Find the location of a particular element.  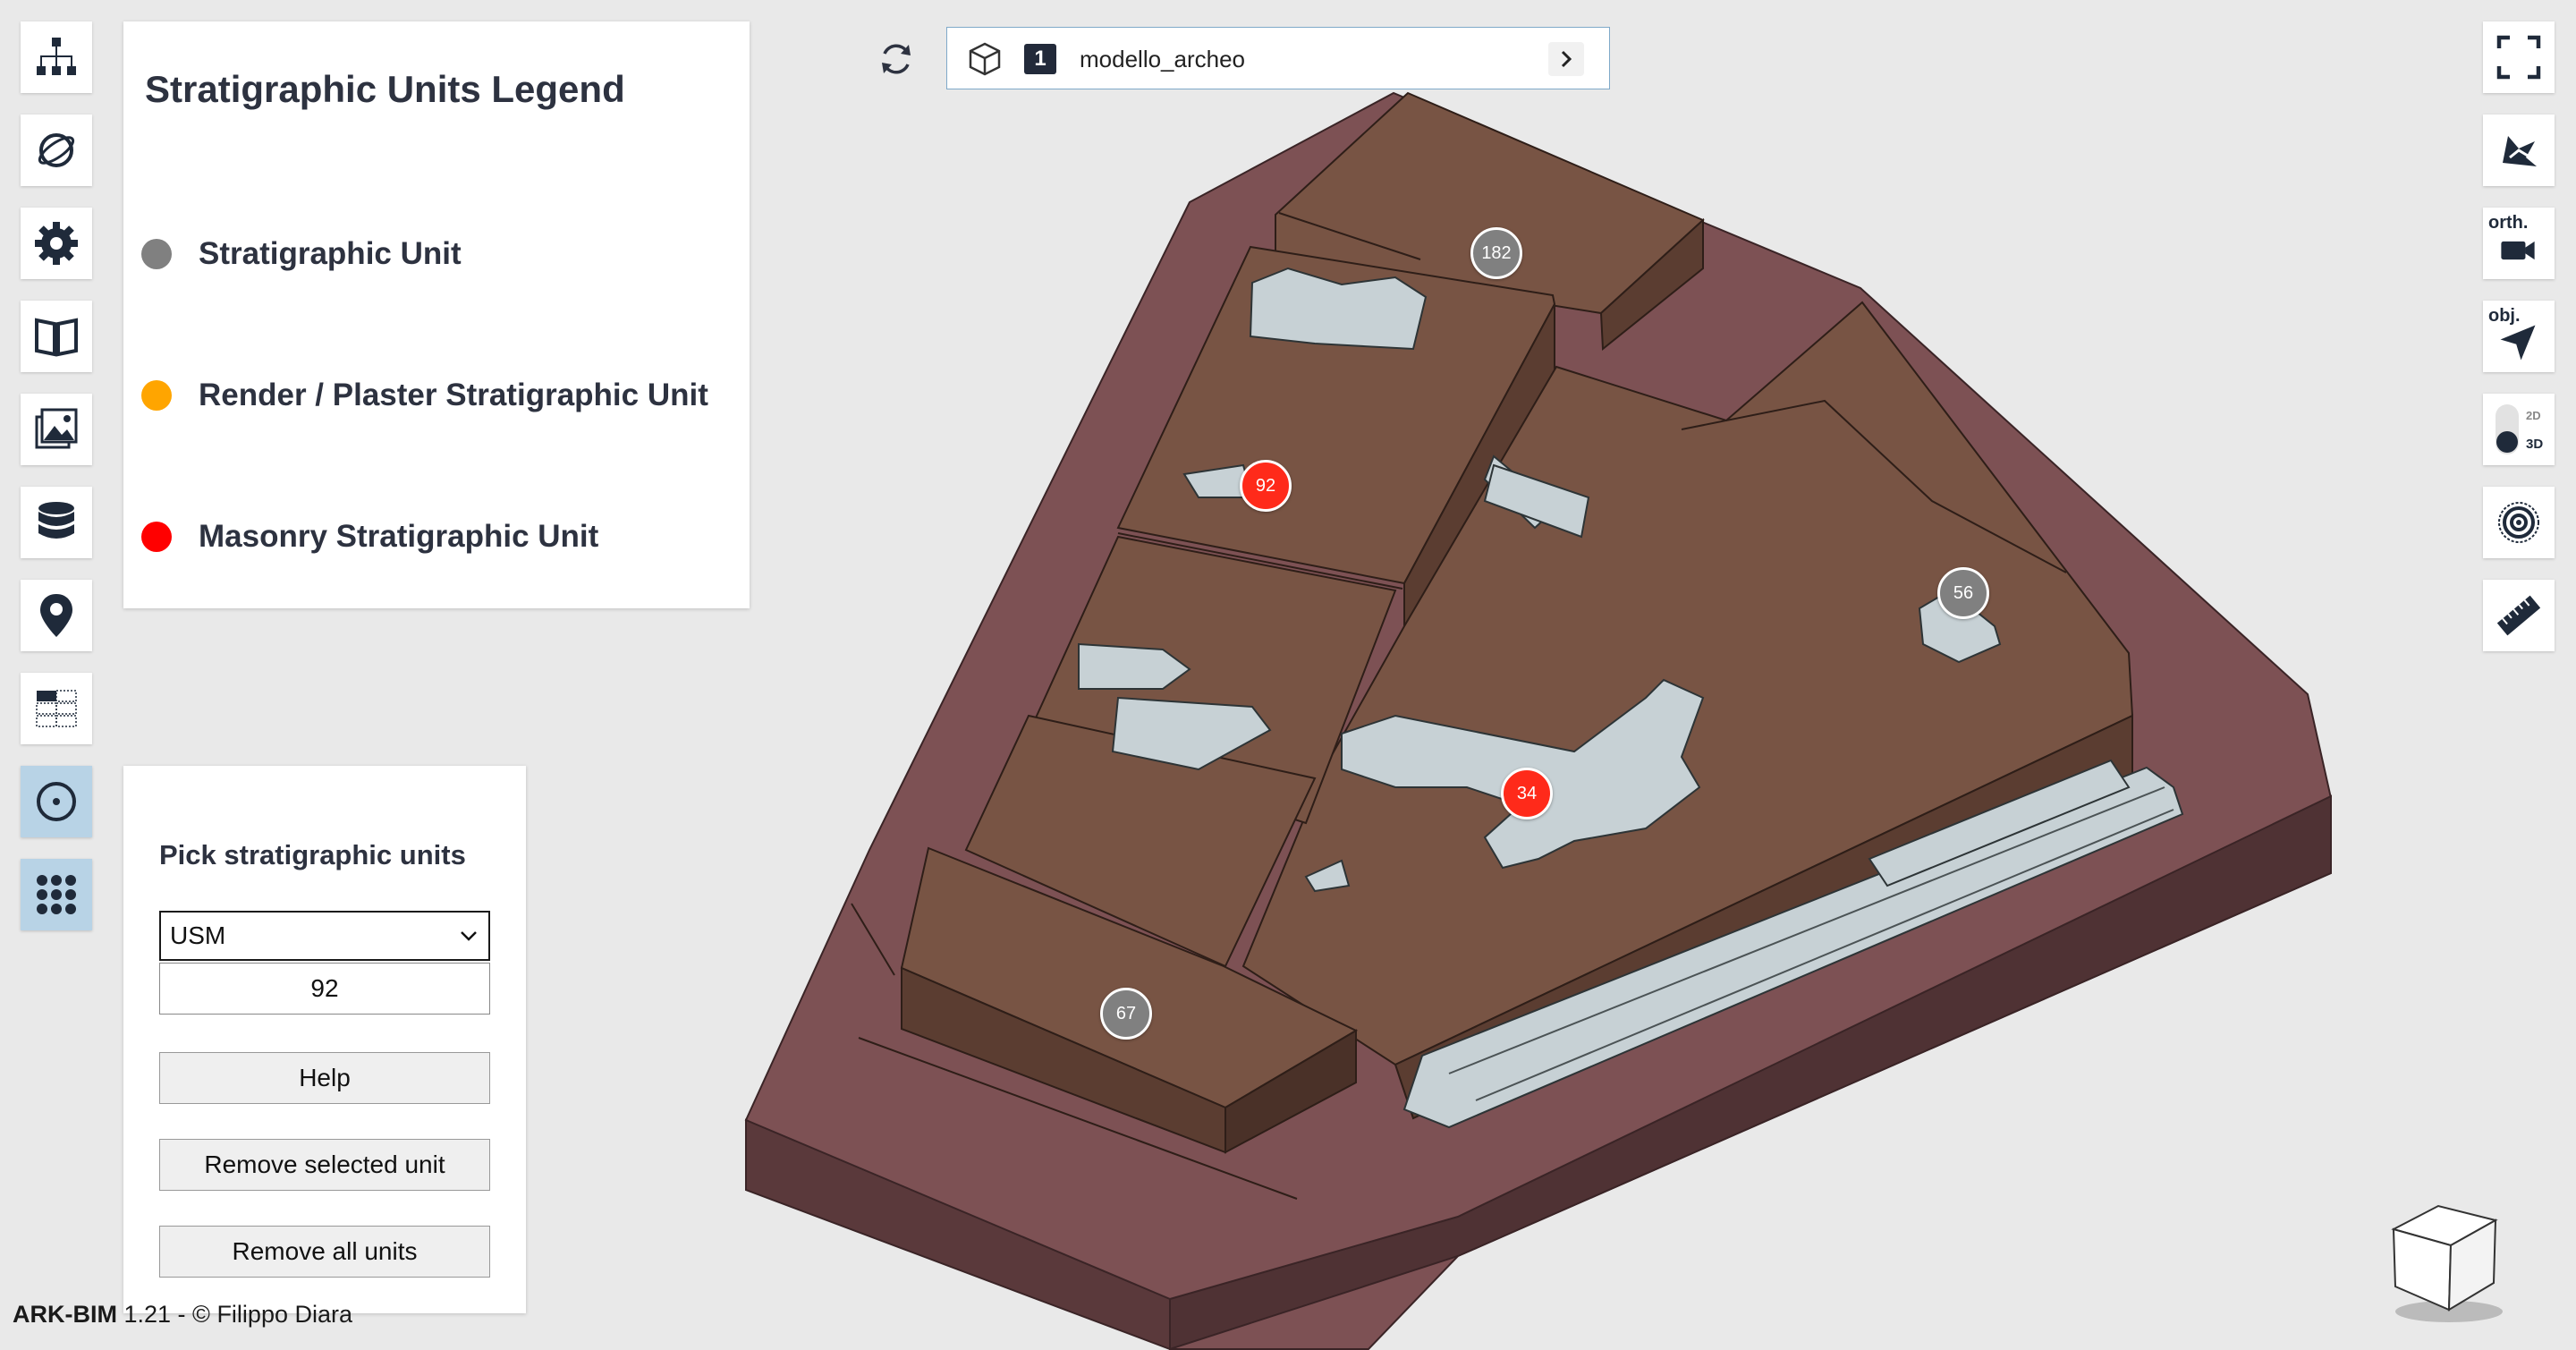

refresh-icon is located at coordinates (896, 59).